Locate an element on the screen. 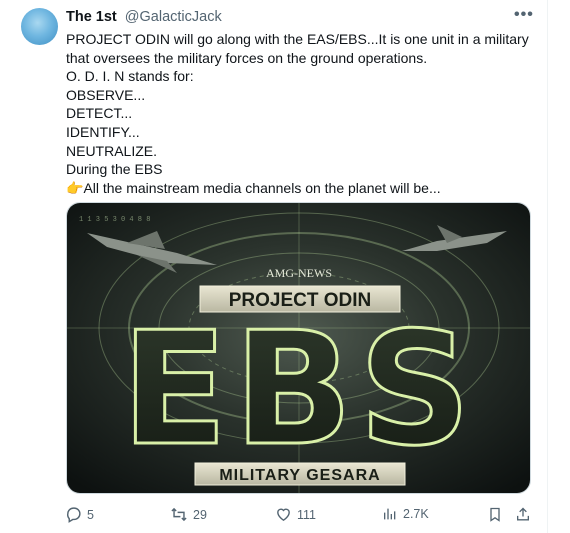 This screenshot has width=570, height=533. heart-icon is located at coordinates (283, 515).